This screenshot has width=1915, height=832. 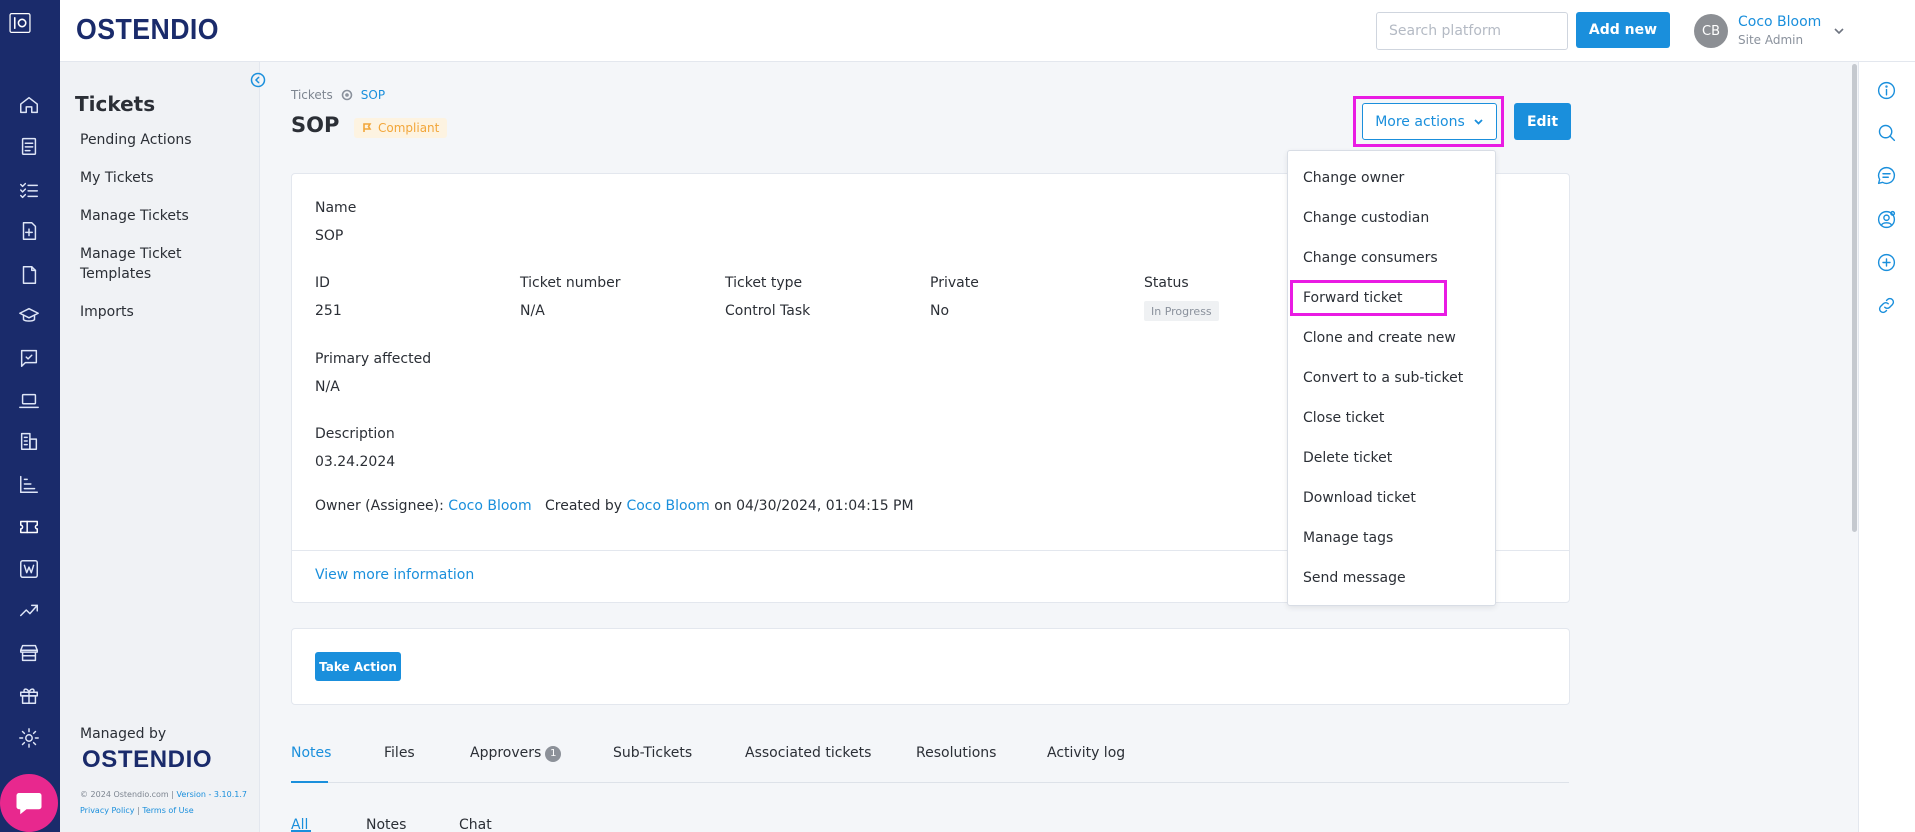 What do you see at coordinates (29, 610) in the screenshot?
I see `trend-icon` at bounding box center [29, 610].